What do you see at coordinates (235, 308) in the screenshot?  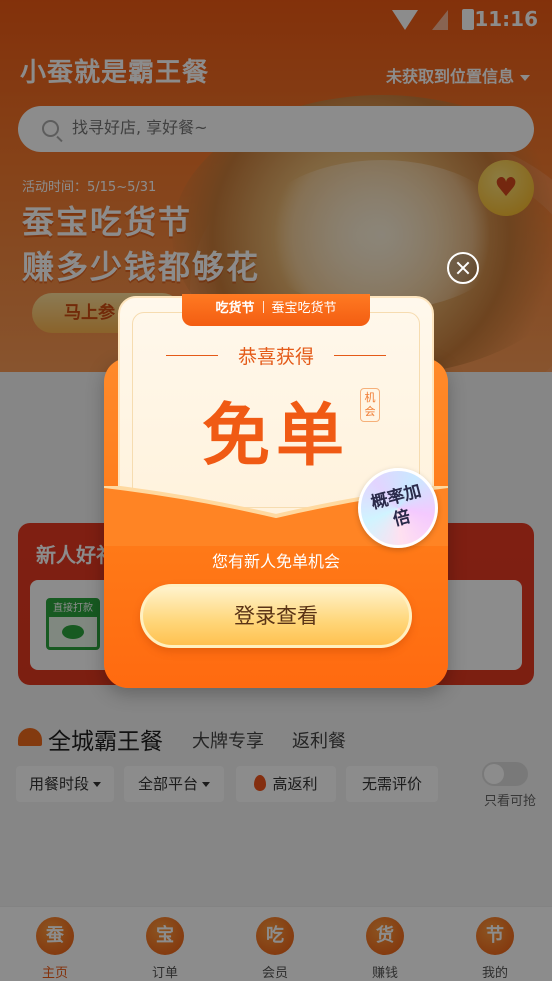 I see `foodie-festival-logo: 吃货节` at bounding box center [235, 308].